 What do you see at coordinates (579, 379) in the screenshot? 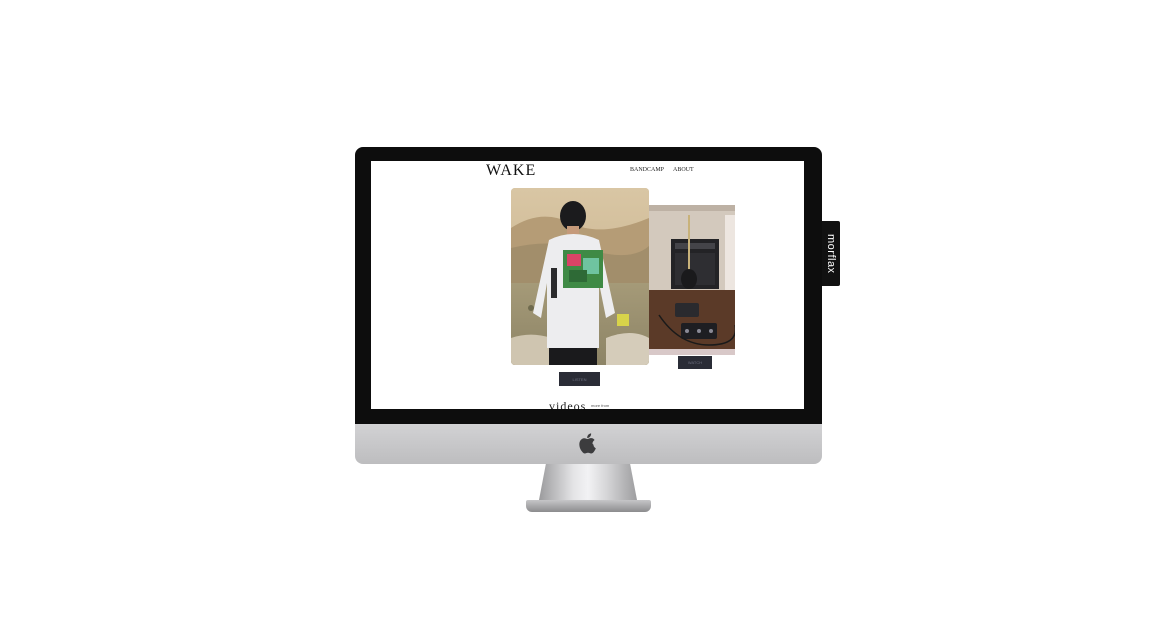
I see `listen-button: LISTEN` at bounding box center [579, 379].